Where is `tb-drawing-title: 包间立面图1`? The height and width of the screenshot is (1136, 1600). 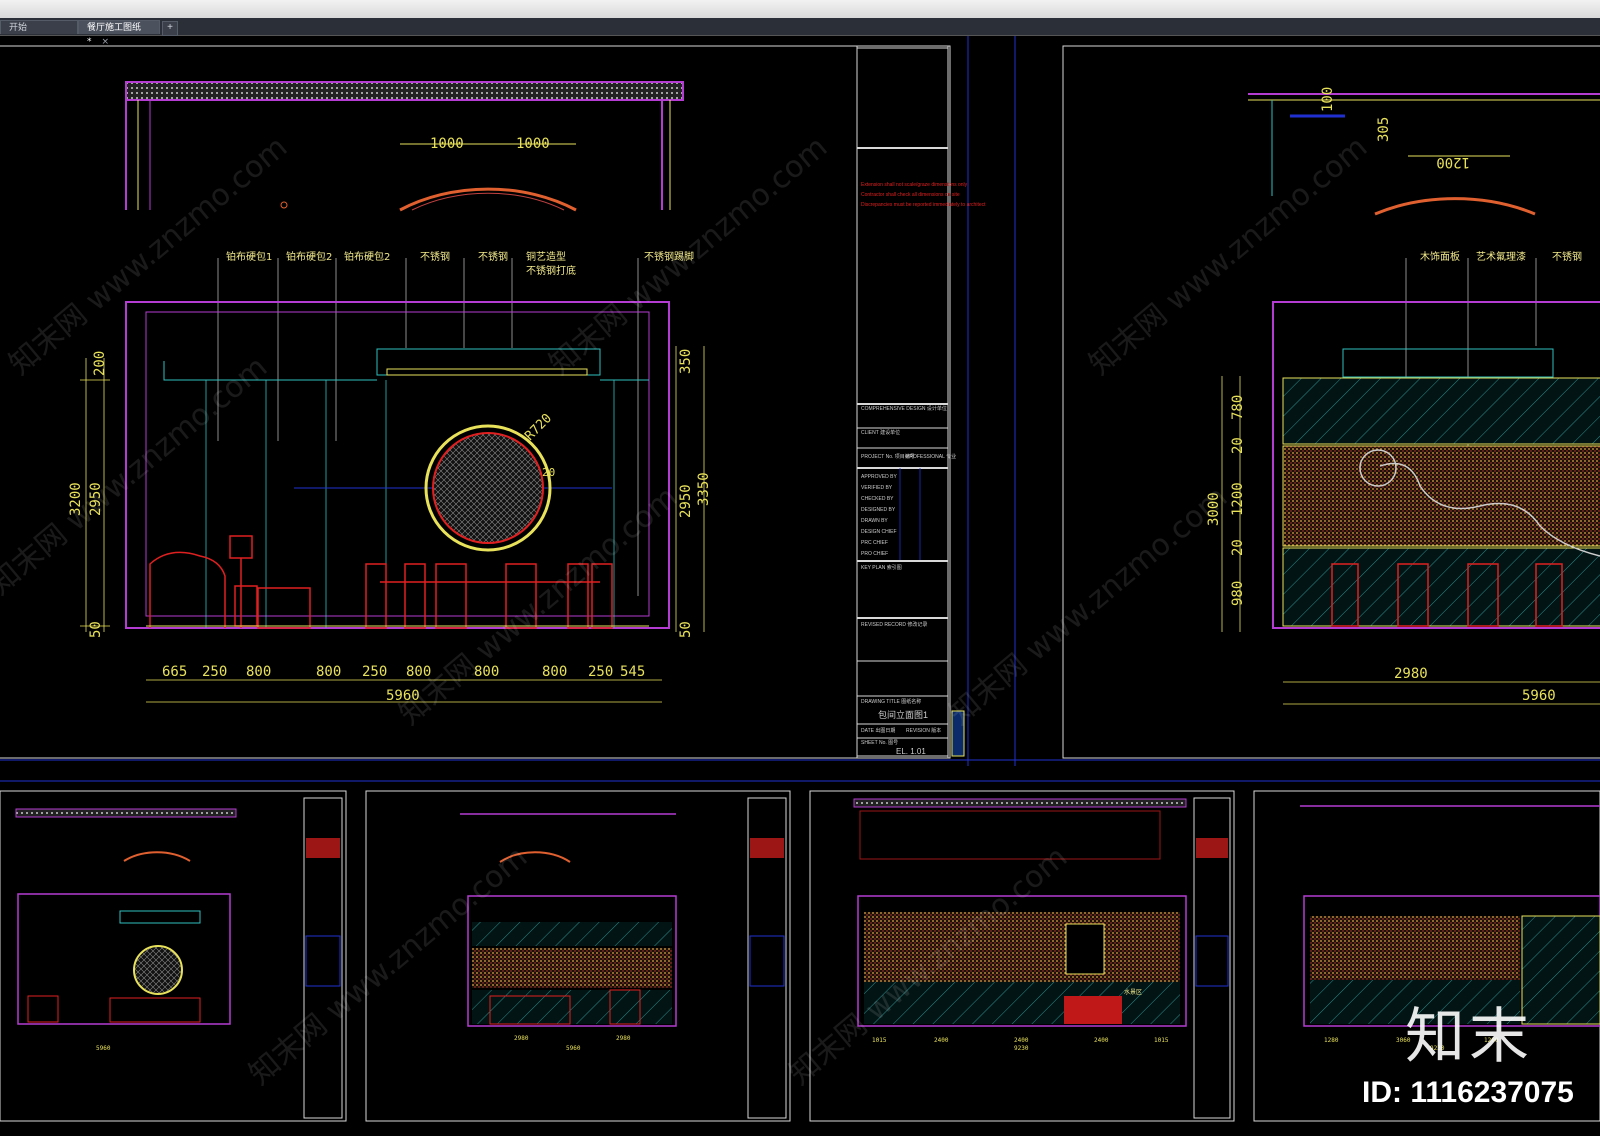 tb-drawing-title: 包间立面图1 is located at coordinates (903, 714).